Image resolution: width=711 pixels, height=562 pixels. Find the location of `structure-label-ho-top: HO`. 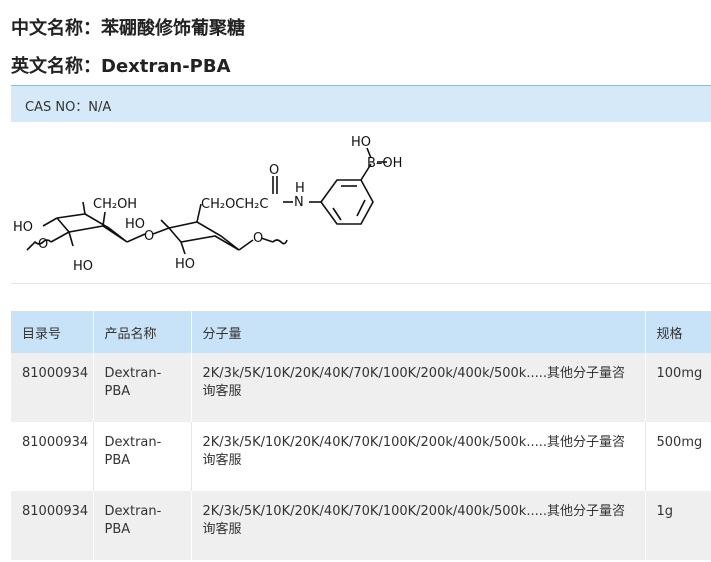

structure-label-ho-top: HO is located at coordinates (361, 142).